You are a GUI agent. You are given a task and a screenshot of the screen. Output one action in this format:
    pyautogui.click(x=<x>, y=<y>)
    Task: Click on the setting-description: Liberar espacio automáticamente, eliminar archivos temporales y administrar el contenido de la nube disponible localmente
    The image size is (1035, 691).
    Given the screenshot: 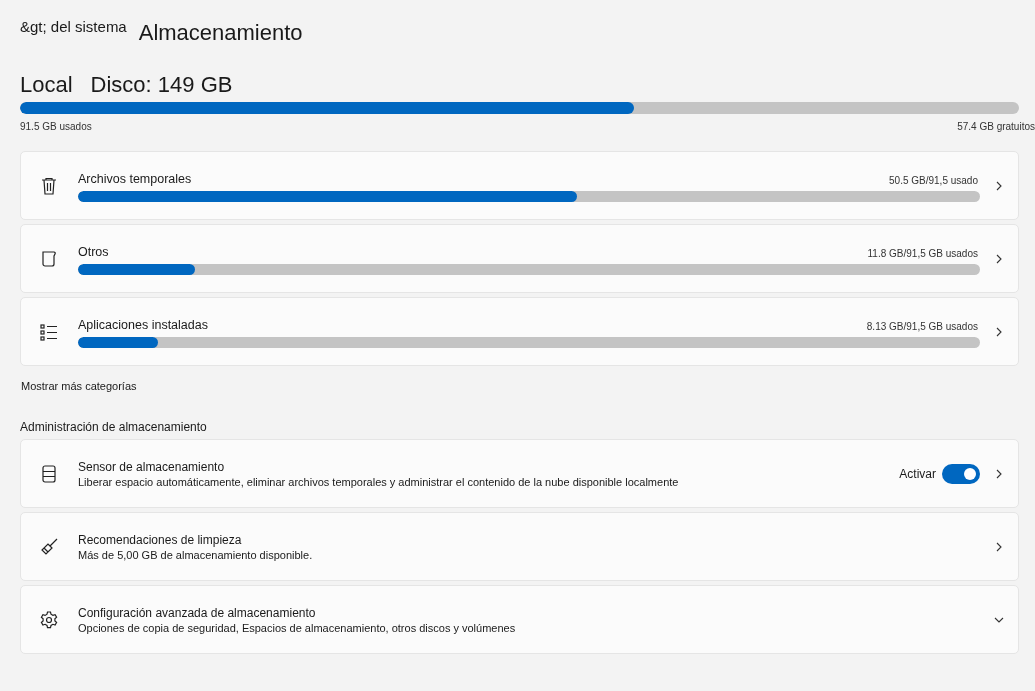 What is the action you would take?
    pyautogui.click(x=379, y=481)
    